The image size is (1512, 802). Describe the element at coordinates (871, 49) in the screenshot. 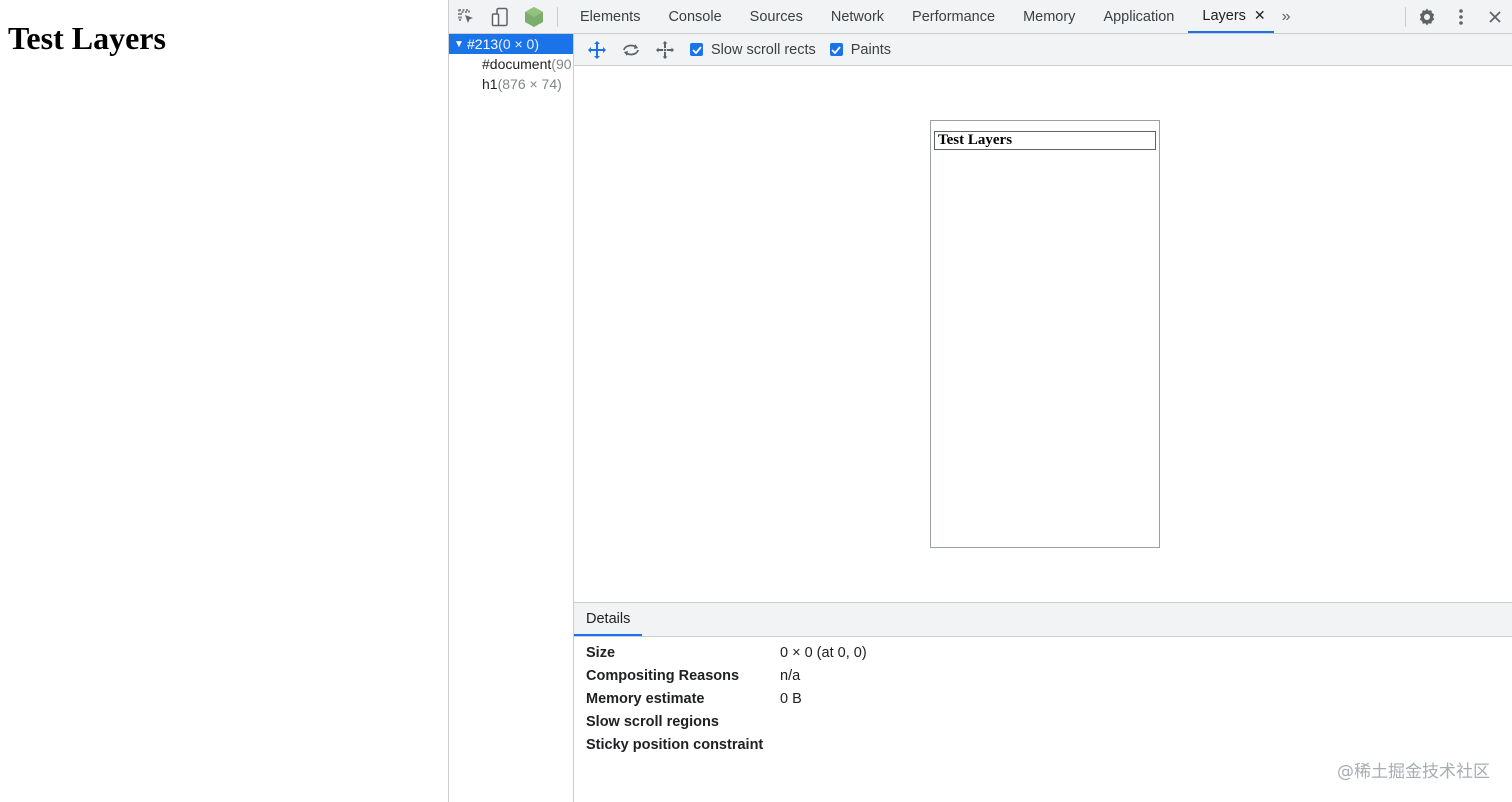

I see `checkbox-label: Paints` at that location.